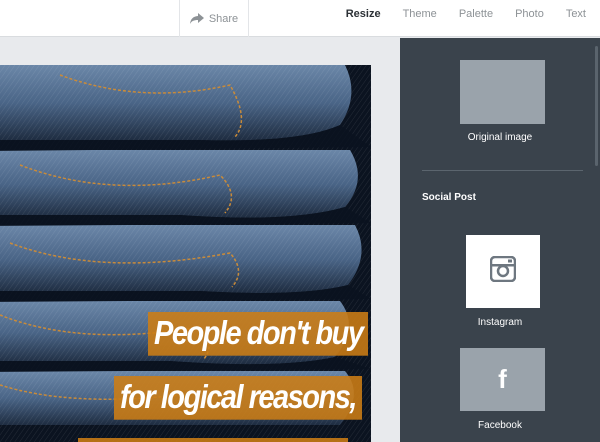  I want to click on editor-tabs: Resize Theme Palette Photo Text, so click(460, 13).